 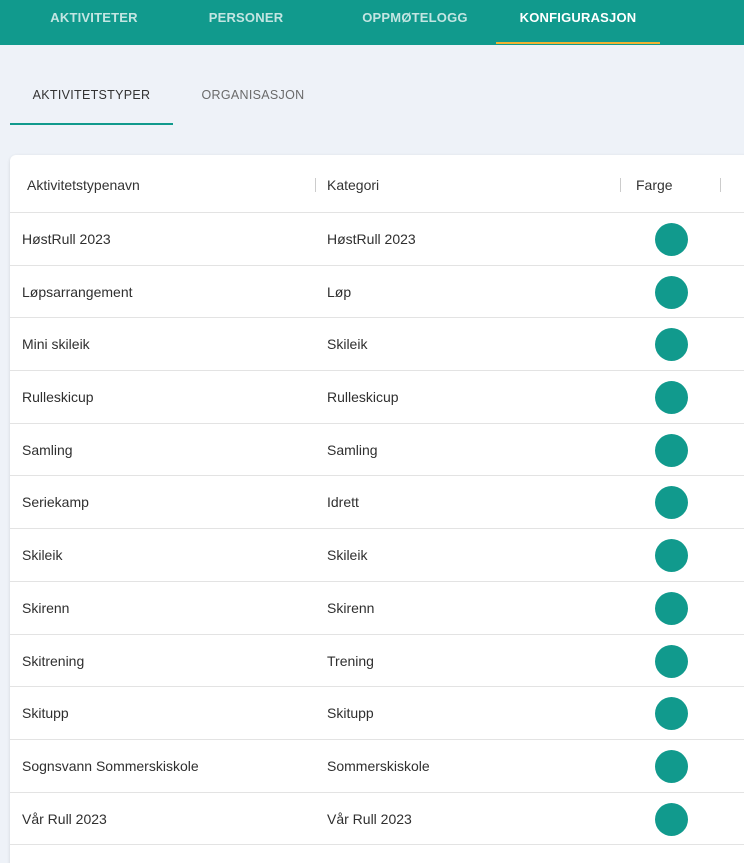 I want to click on nav-tab-personer: PERSONER, so click(x=246, y=27).